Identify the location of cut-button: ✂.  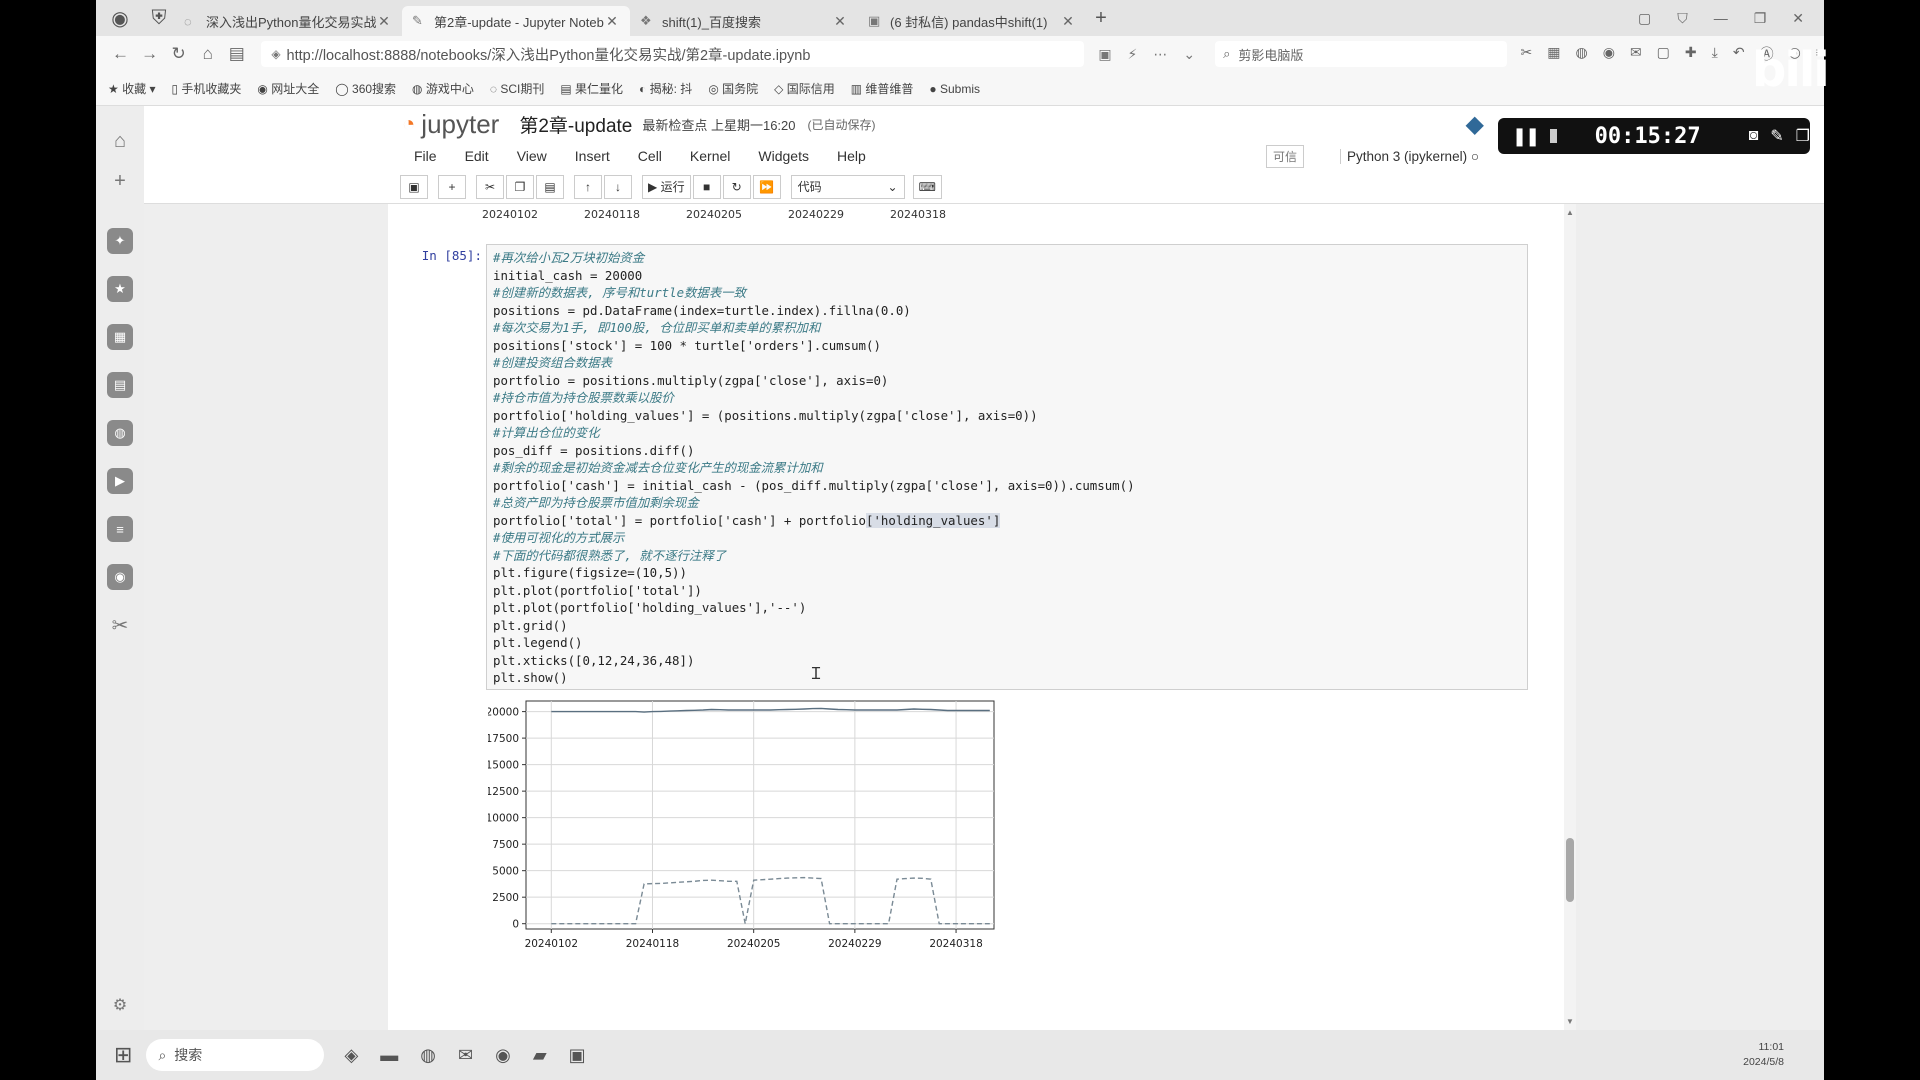
(490, 186).